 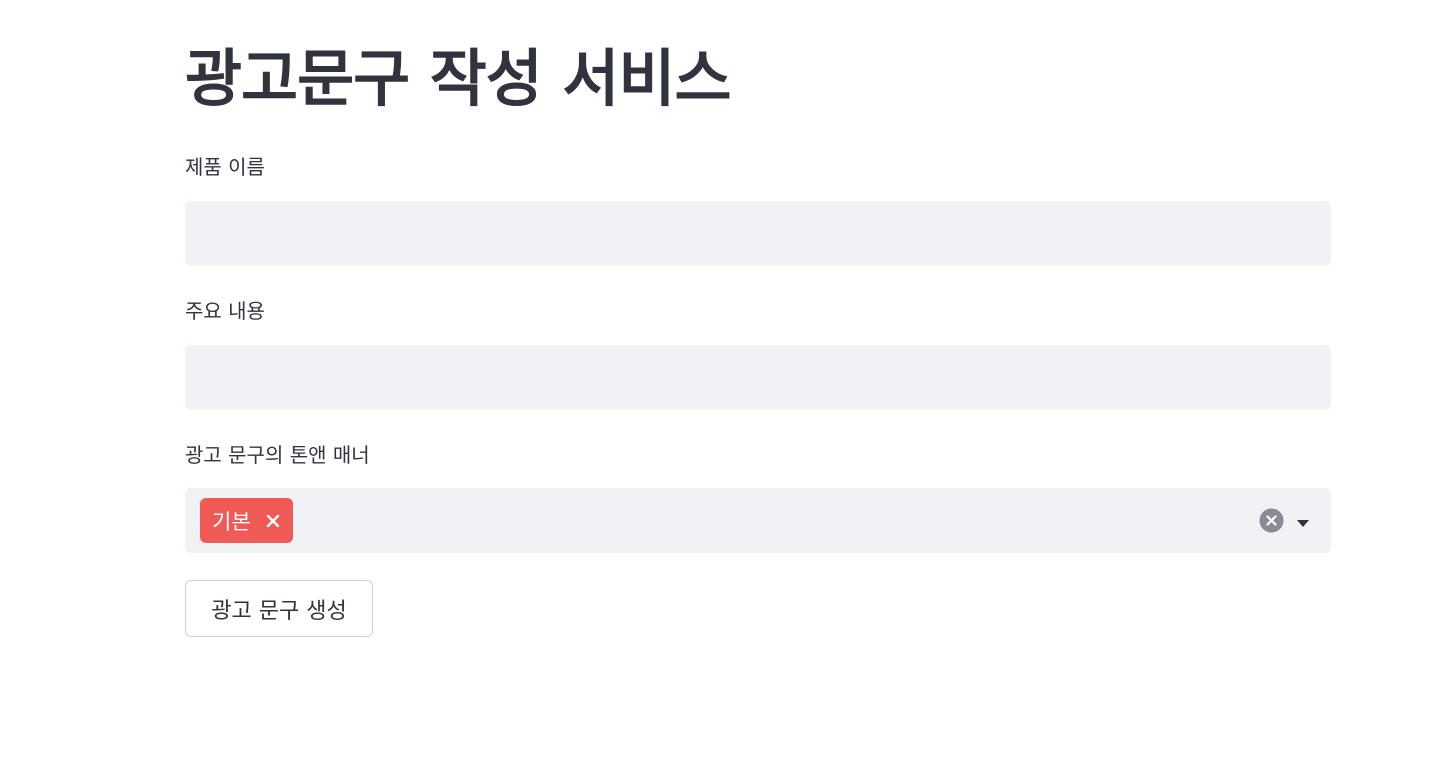 I want to click on selected-tag-label: 기본, so click(x=231, y=521).